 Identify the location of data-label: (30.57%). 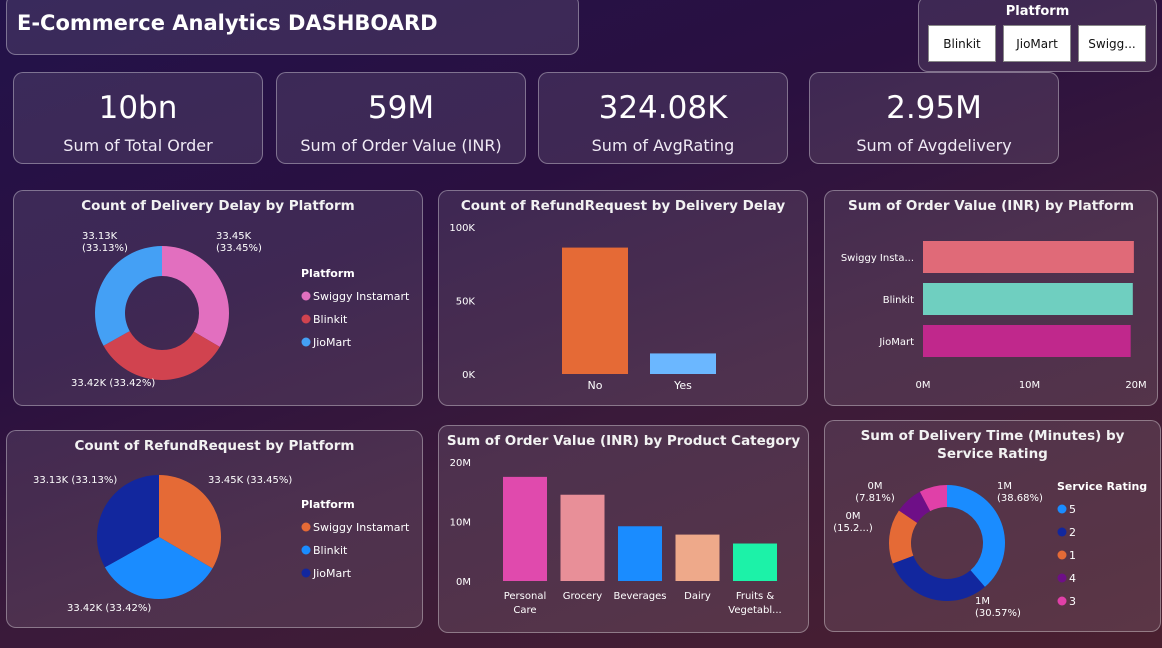
(998, 613).